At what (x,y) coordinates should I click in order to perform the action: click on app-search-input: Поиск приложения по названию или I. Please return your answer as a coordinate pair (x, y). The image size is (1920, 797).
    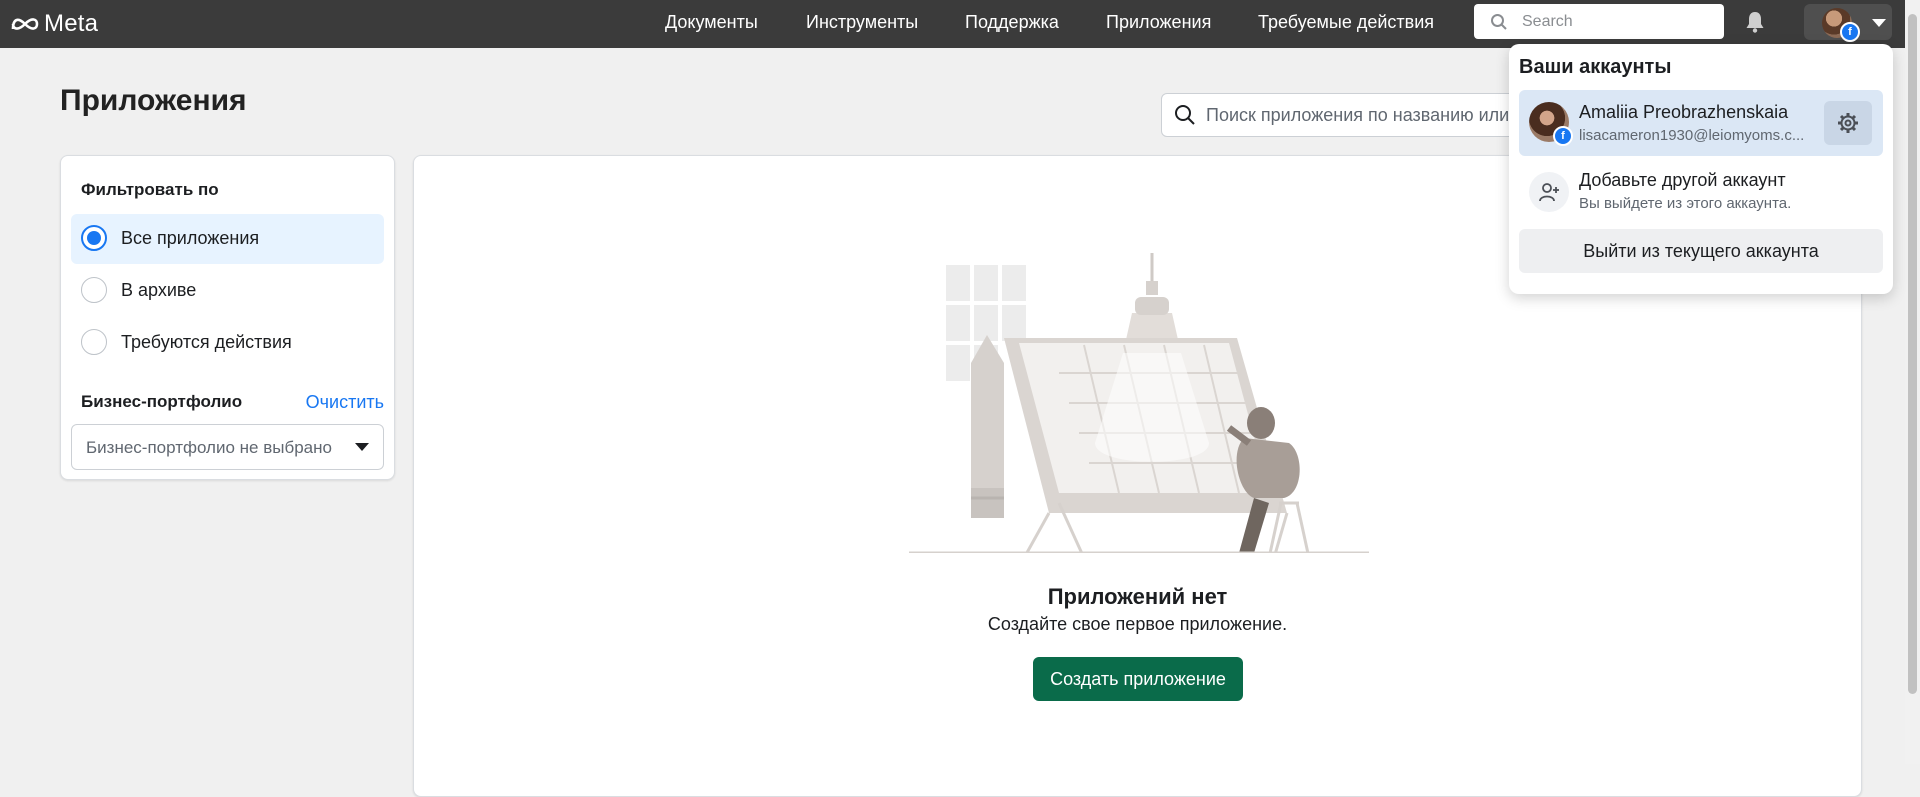
    Looking at the image, I should click on (1352, 115).